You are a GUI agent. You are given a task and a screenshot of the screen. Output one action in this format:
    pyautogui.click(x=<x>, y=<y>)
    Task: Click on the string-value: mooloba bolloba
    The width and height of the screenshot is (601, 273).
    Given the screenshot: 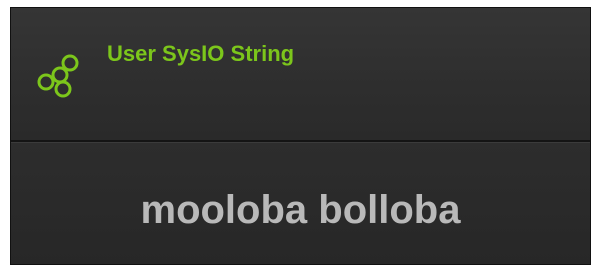 What is the action you would take?
    pyautogui.click(x=300, y=210)
    